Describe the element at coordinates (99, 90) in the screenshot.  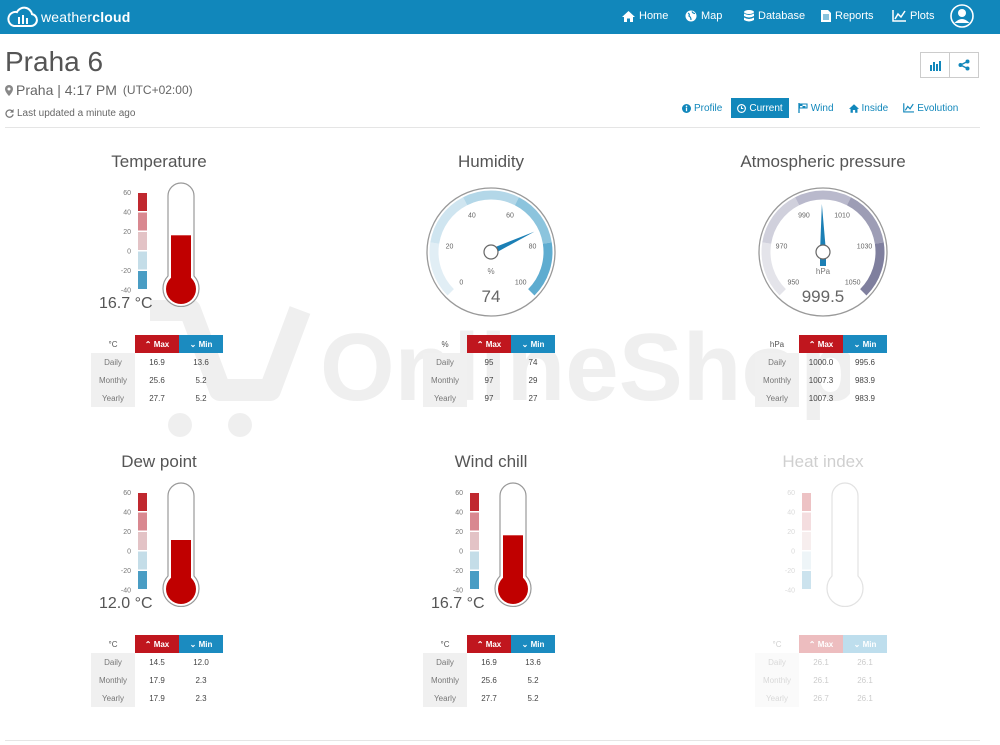
I see `station-location: Praha | 4:17 PM (UTC+02:00)` at that location.